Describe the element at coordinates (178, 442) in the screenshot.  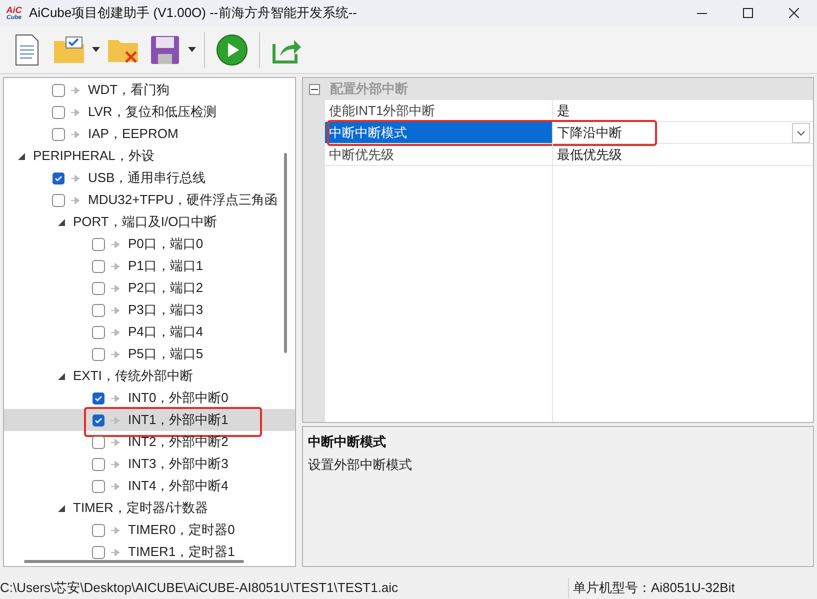
I see `tree-item-label: INT2，外部中断2` at that location.